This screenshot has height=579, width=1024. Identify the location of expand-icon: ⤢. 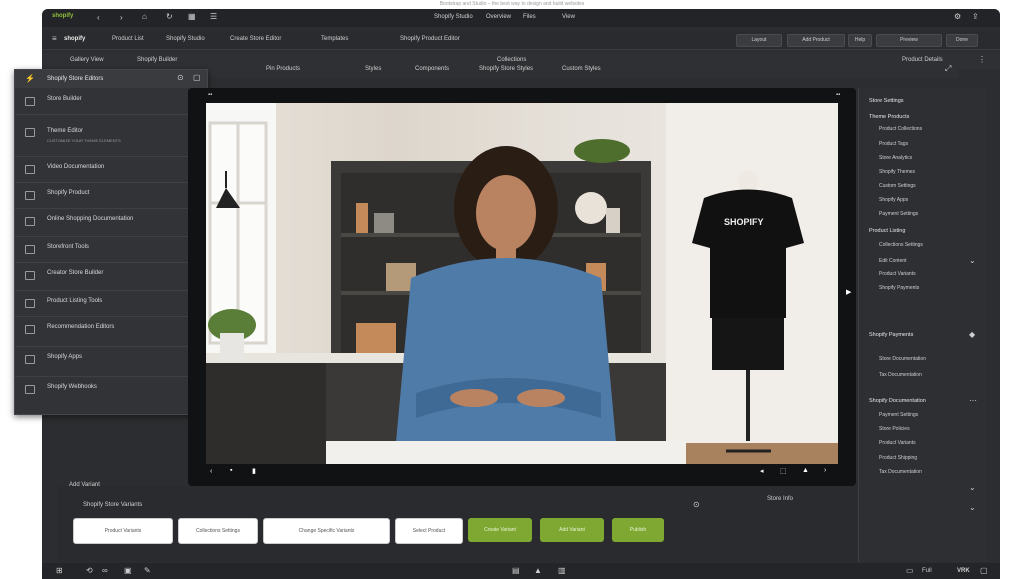
(948, 69).